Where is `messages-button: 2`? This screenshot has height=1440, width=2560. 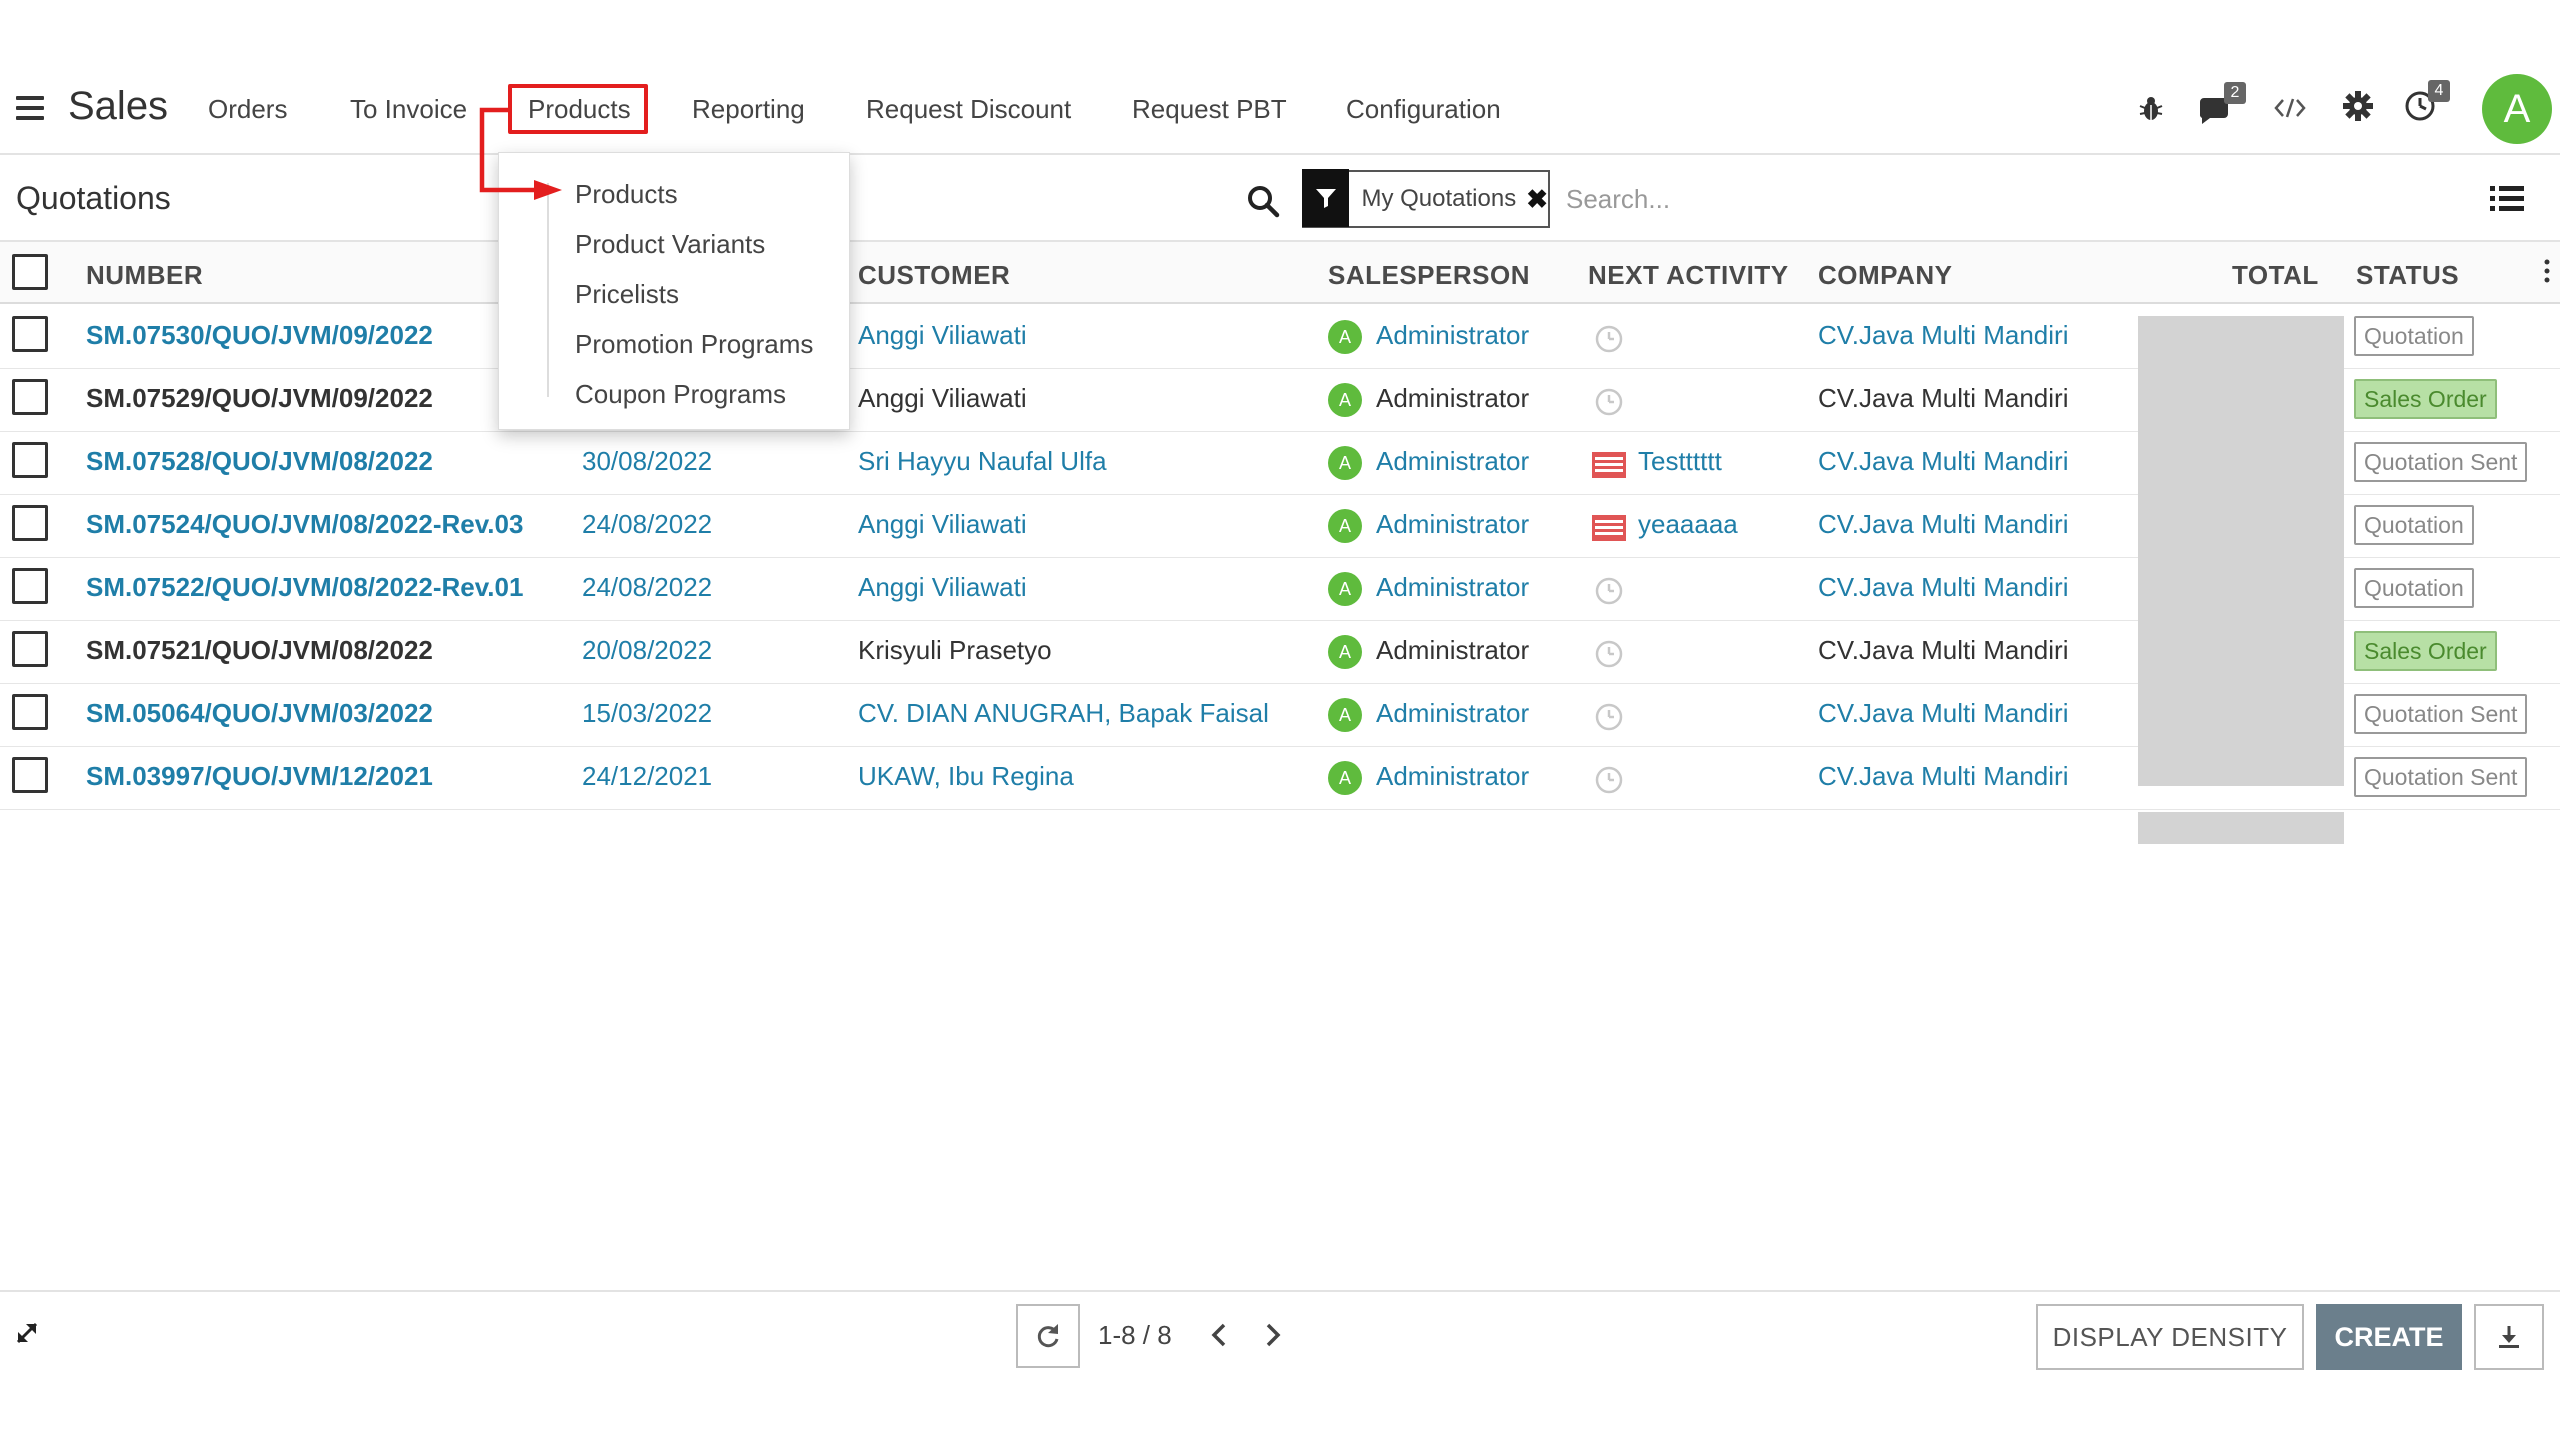
messages-button: 2 is located at coordinates (2222, 104).